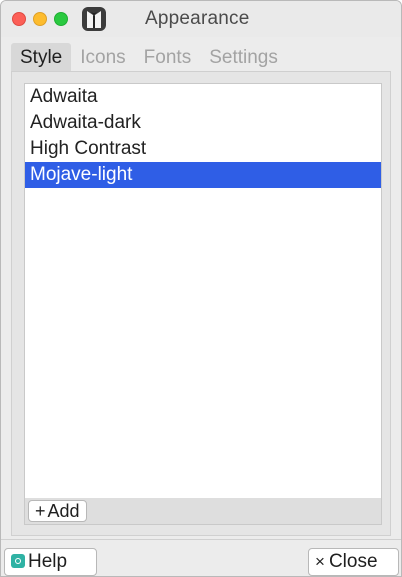  What do you see at coordinates (243, 57) in the screenshot?
I see `tab-settings: Settings` at bounding box center [243, 57].